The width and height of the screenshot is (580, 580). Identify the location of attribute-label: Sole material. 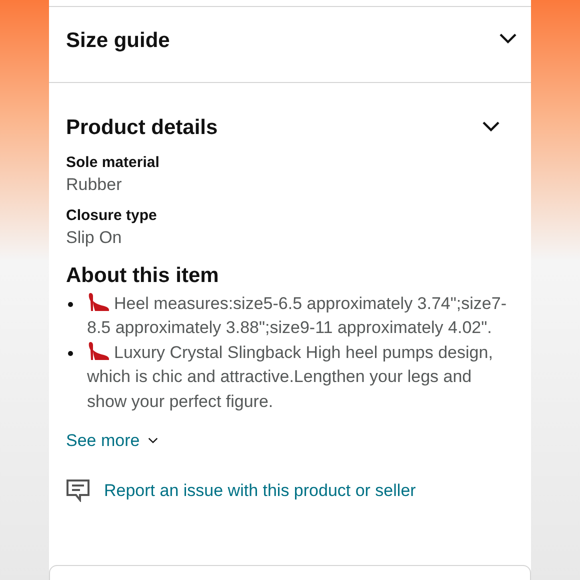
(113, 162).